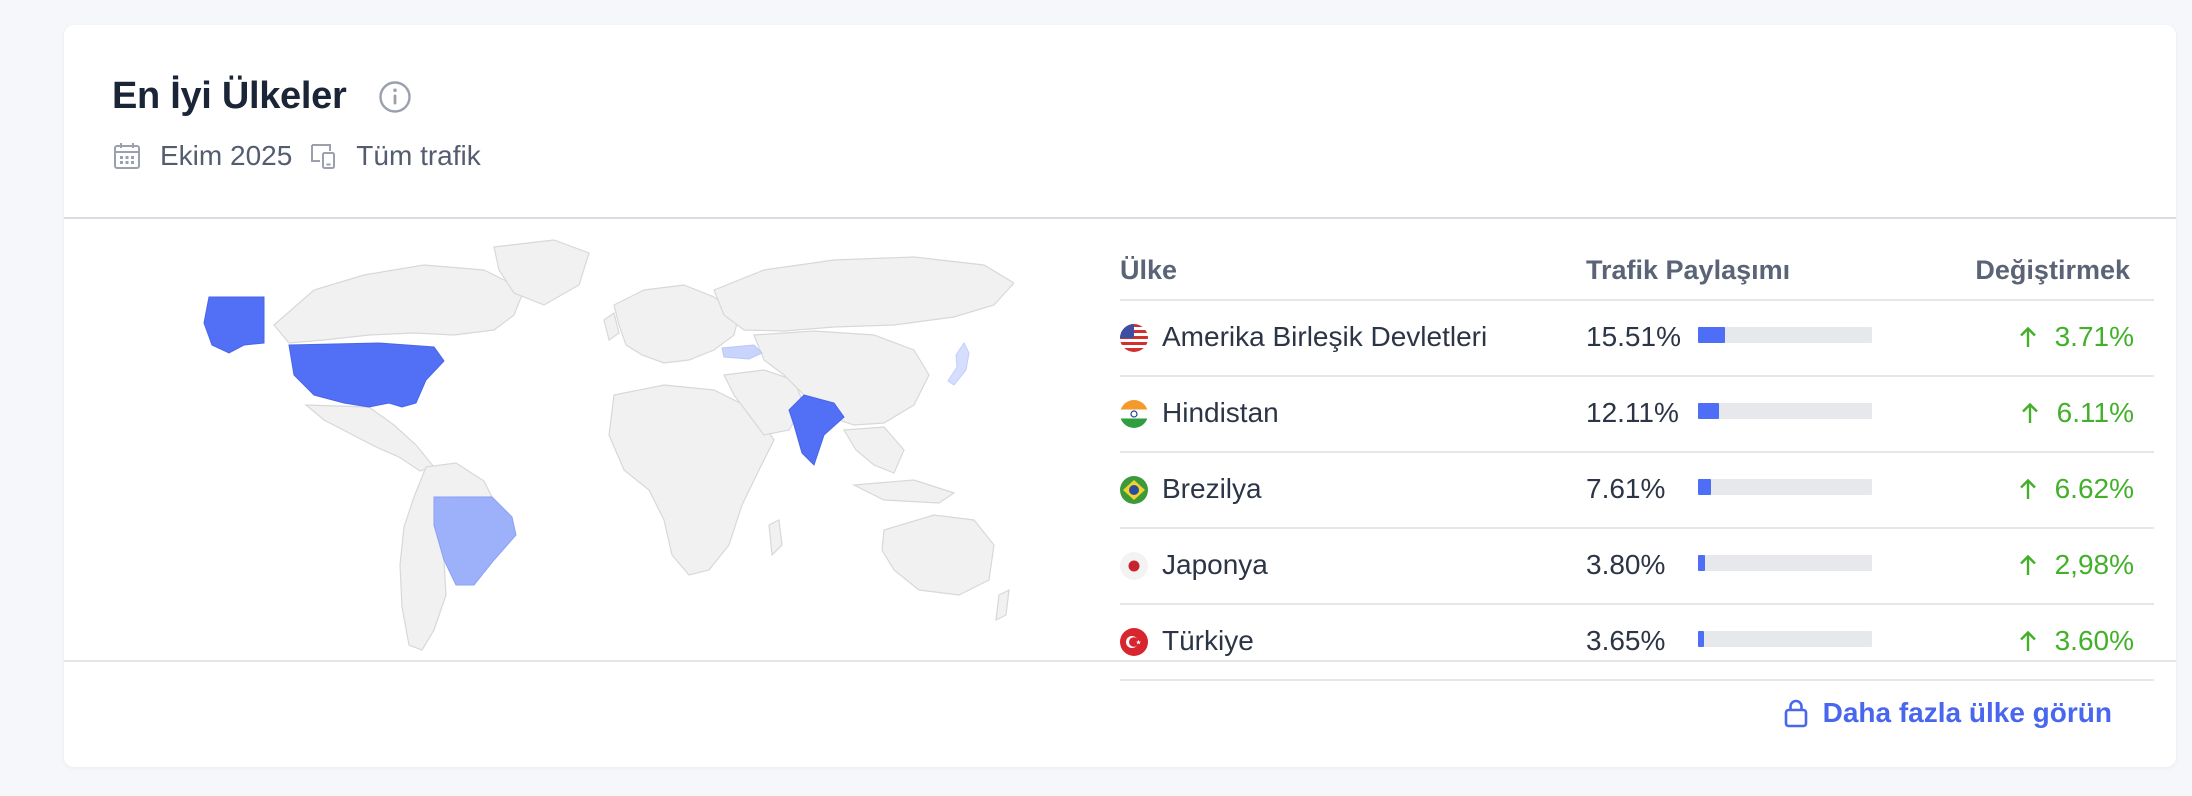 Image resolution: width=2192 pixels, height=796 pixels. Describe the element at coordinates (226, 155) in the screenshot. I see `date-label: Ekim 2025` at that location.